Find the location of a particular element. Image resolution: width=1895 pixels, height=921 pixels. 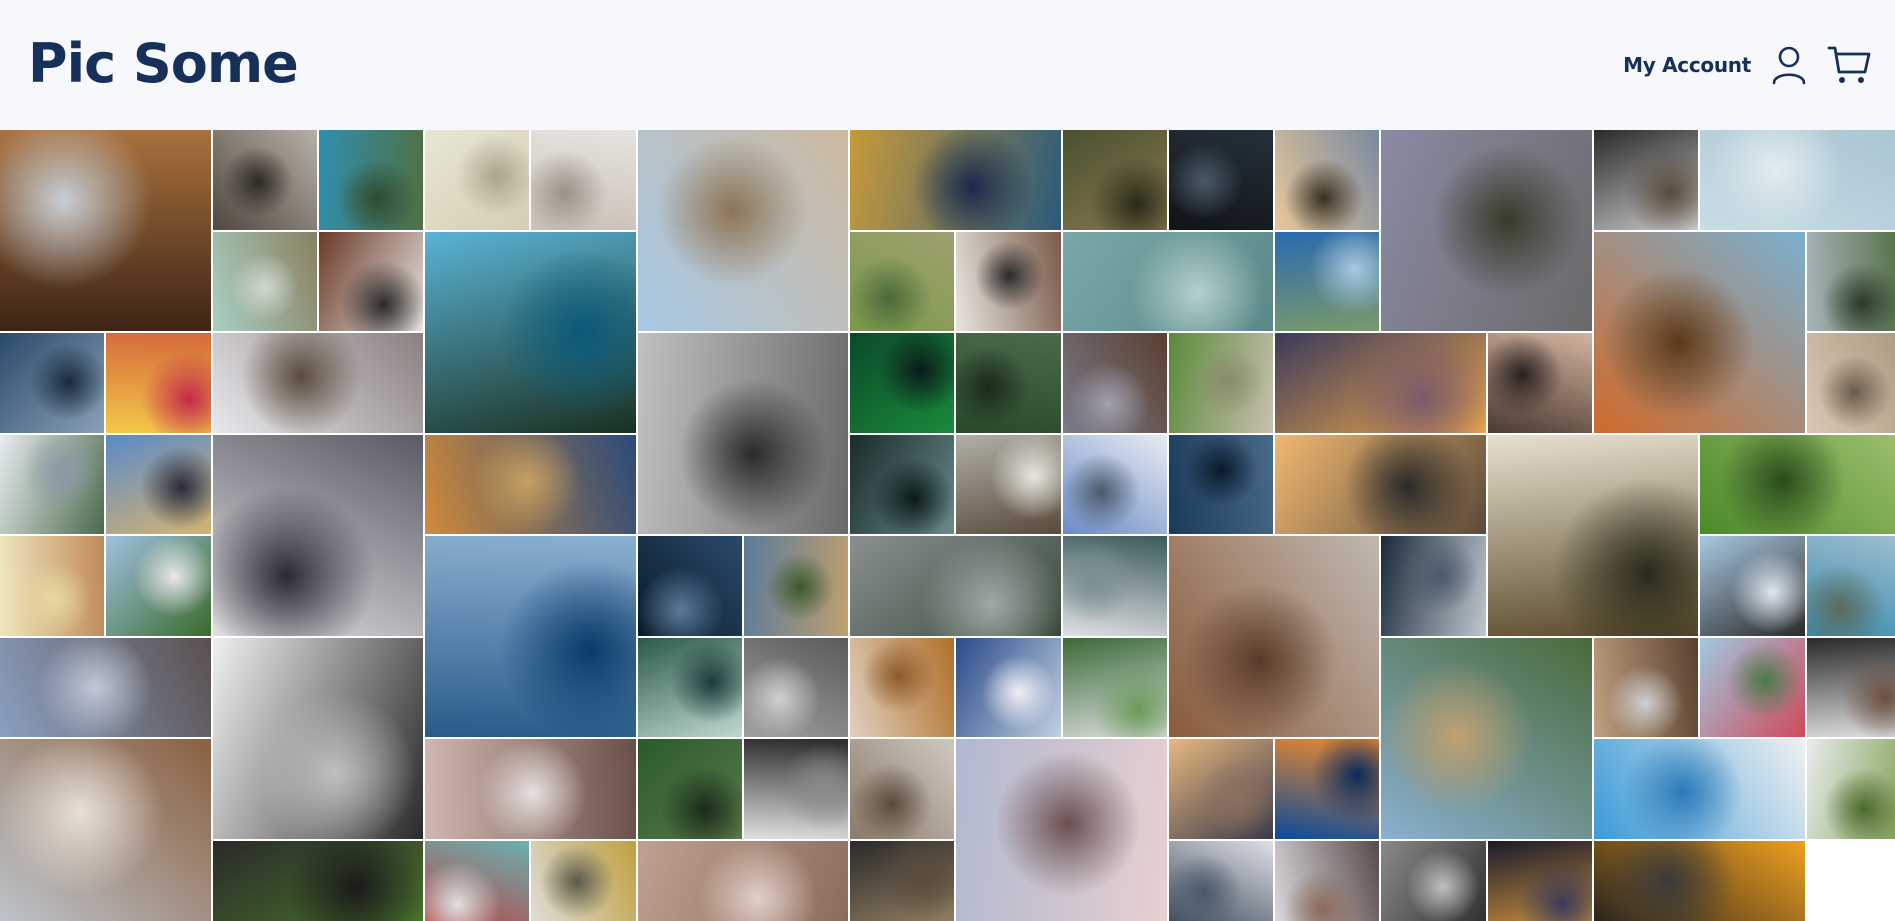

user-icon is located at coordinates (1789, 65).